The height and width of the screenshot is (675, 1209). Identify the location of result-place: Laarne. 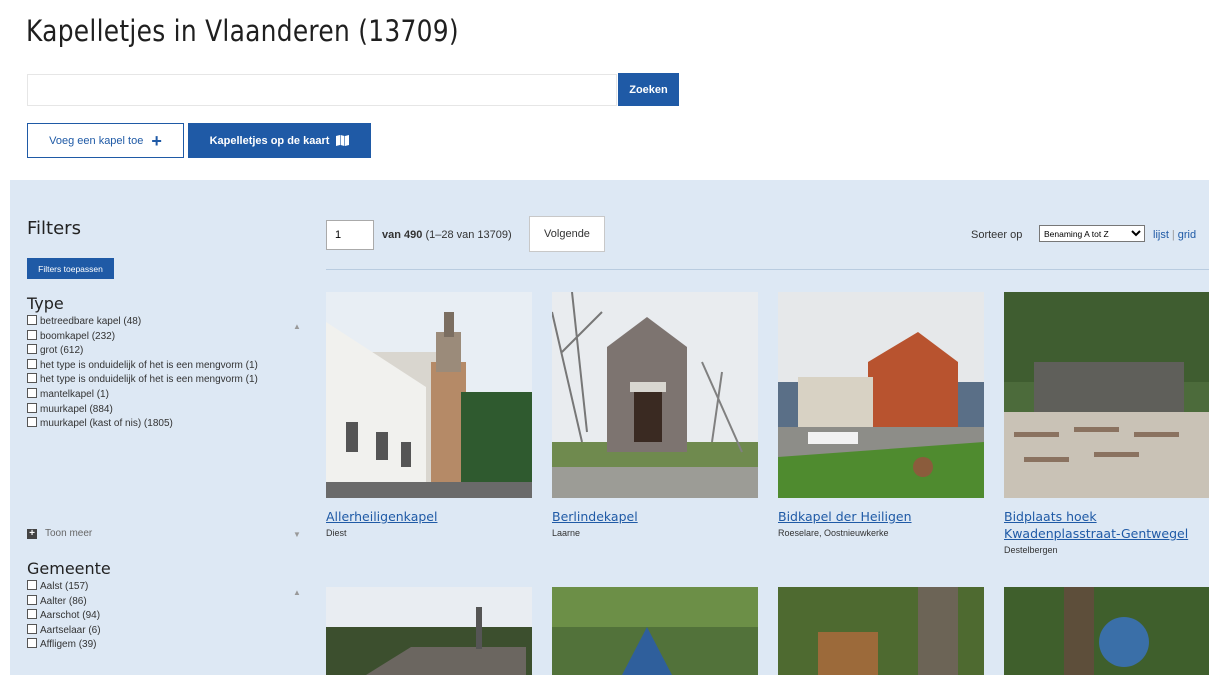
(566, 533).